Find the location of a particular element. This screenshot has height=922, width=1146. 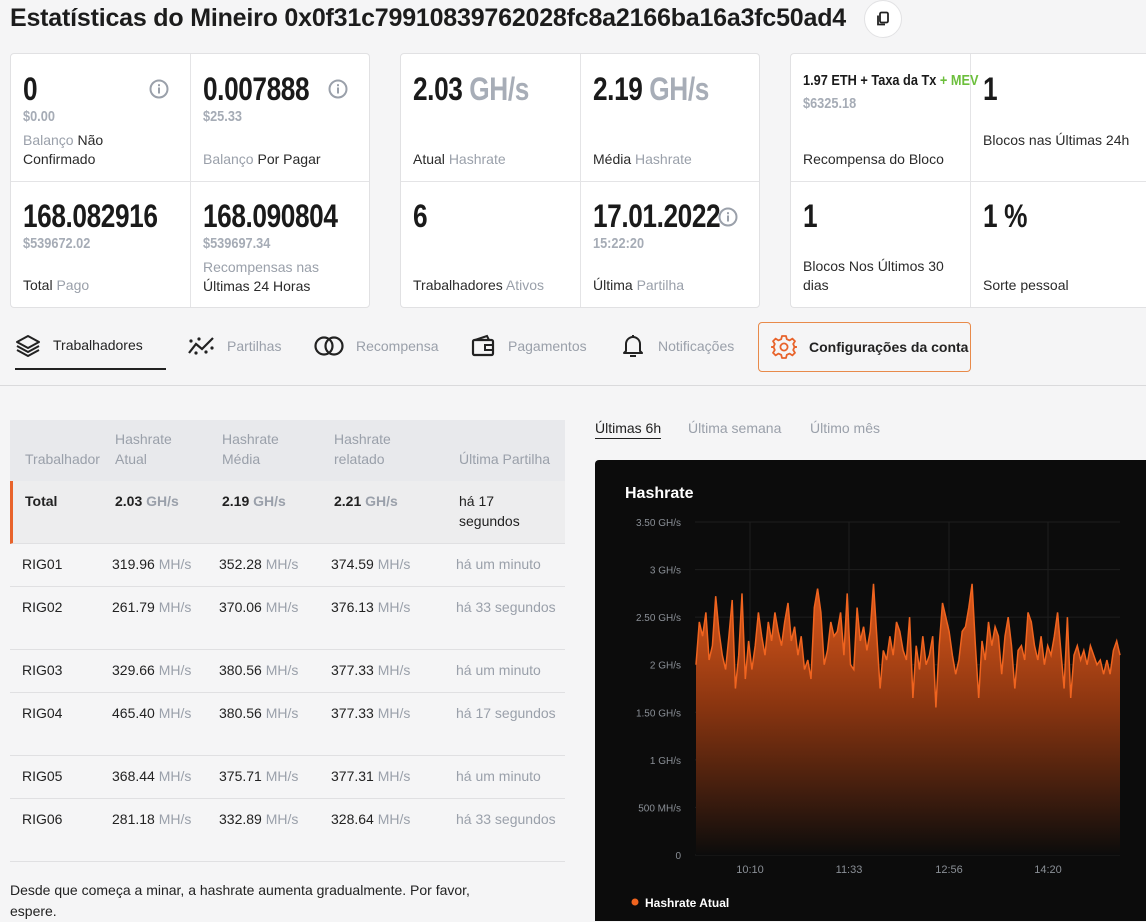

unconfirmed-label: Balanço Não Confirmado is located at coordinates (63, 149).